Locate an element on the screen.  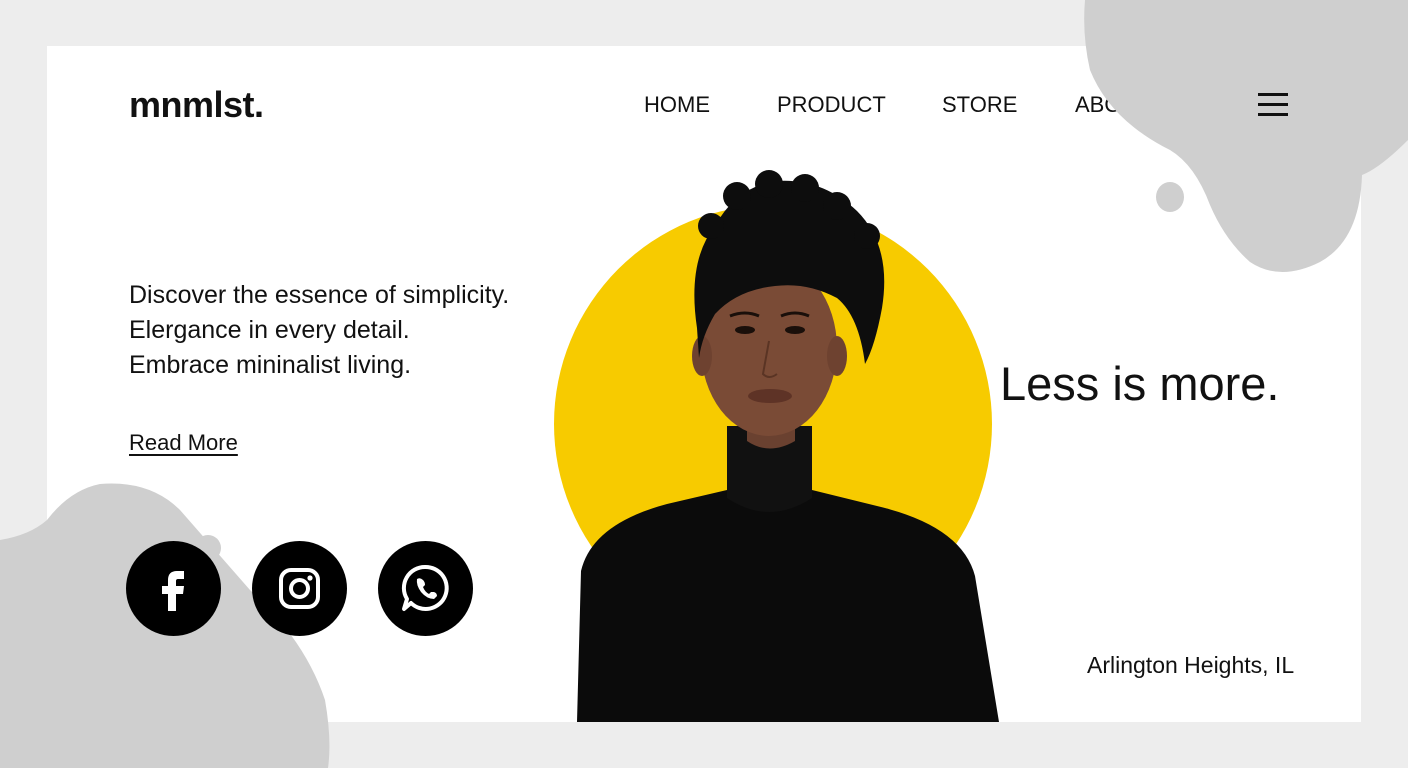
hair is located at coordinates (789, 272).